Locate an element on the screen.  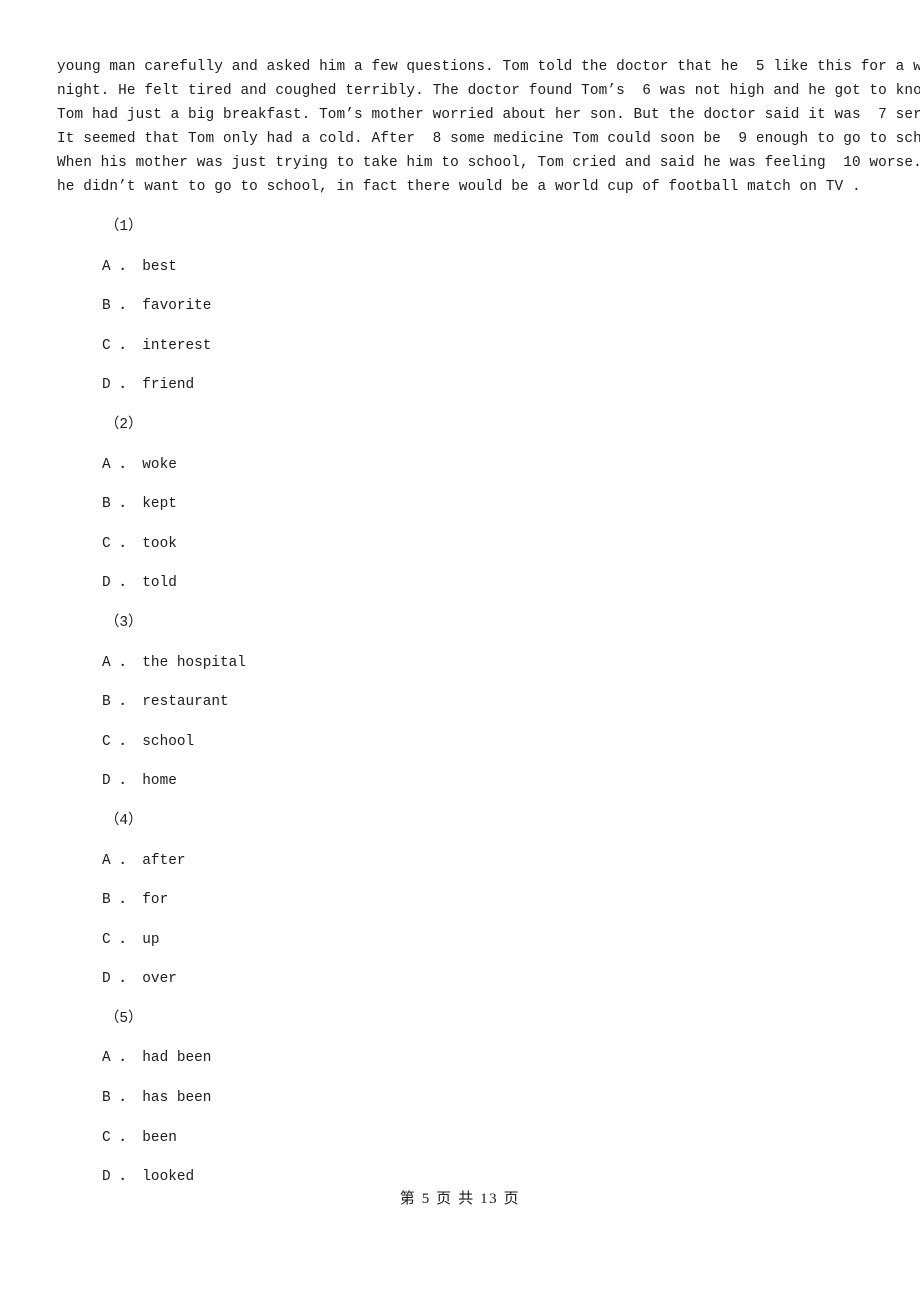
option-c: C ． up is located at coordinates (460, 941).